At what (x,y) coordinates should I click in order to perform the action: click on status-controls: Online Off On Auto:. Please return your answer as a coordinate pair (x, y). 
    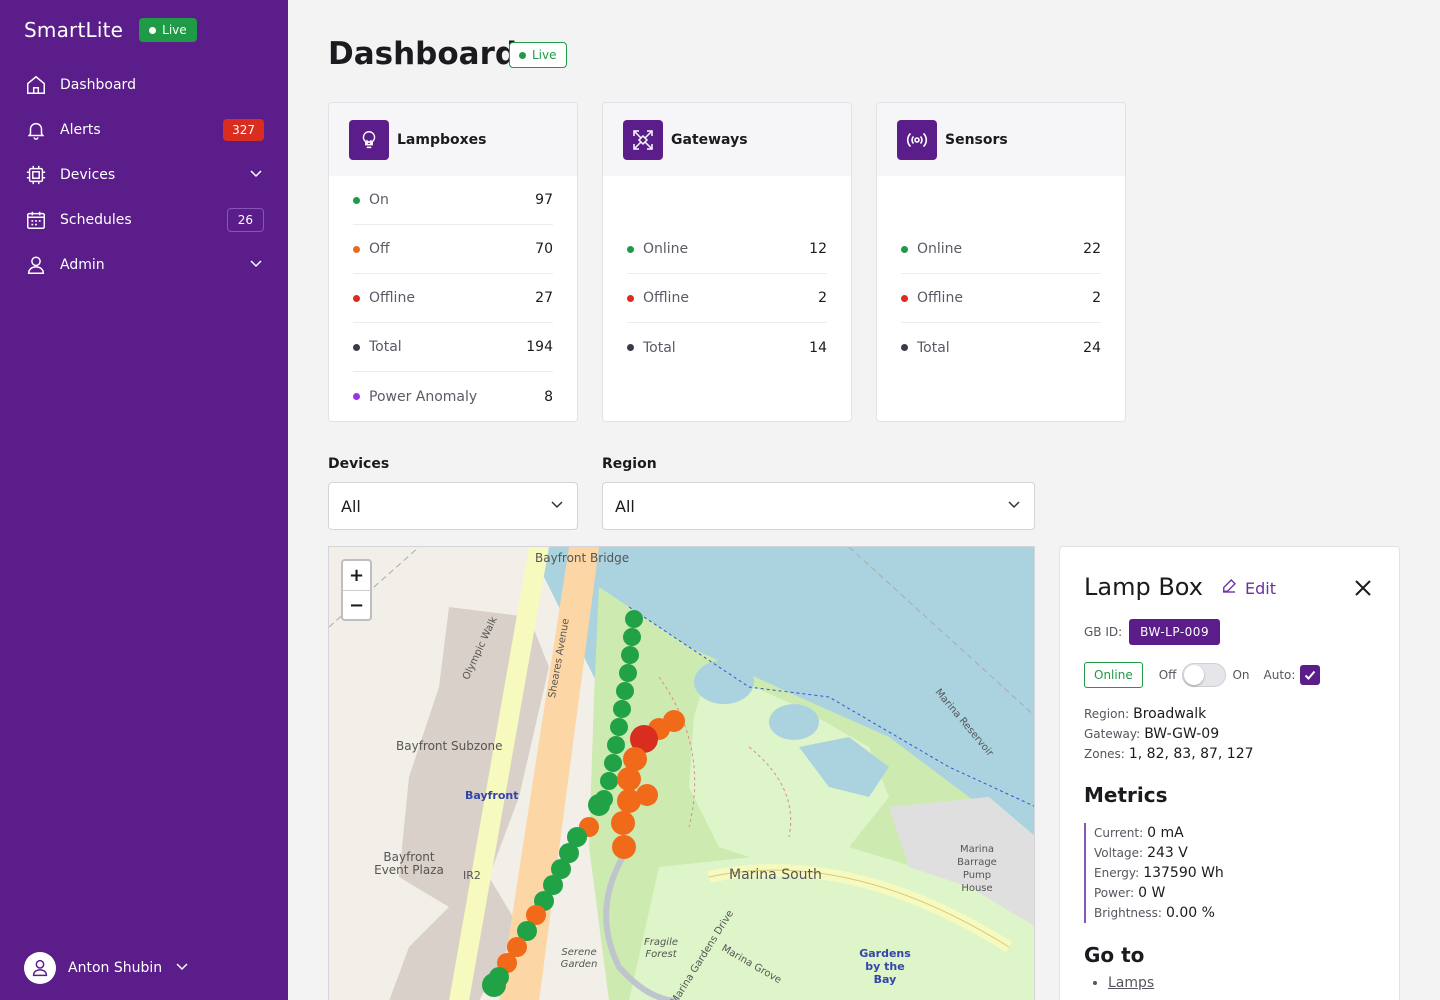
    Looking at the image, I should click on (1202, 675).